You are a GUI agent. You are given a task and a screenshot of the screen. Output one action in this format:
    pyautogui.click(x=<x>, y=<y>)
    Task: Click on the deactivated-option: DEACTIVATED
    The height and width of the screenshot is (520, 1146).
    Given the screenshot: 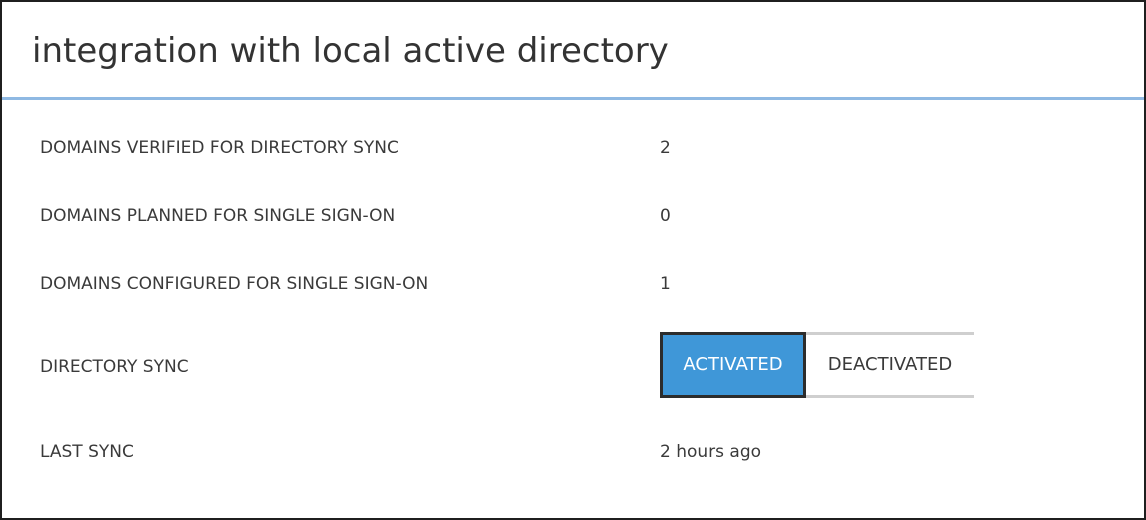 What is the action you would take?
    pyautogui.click(x=890, y=365)
    